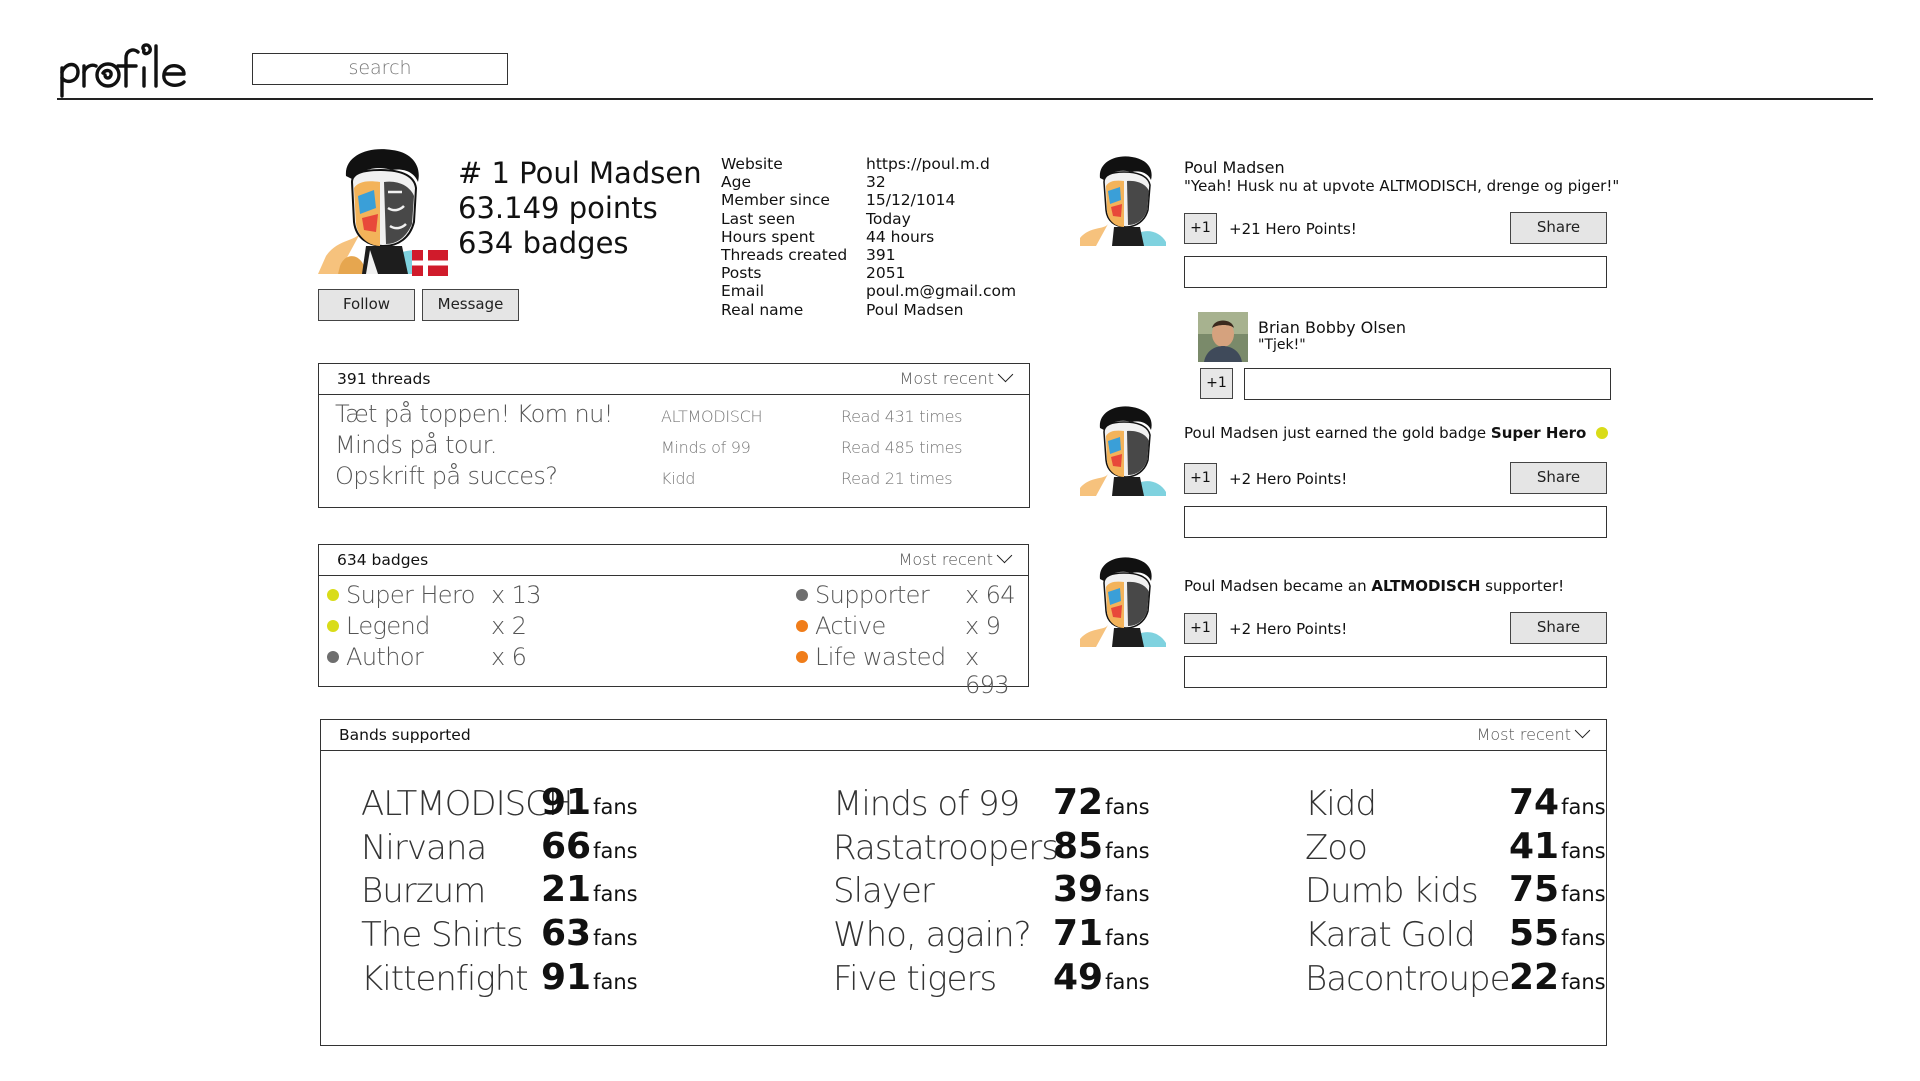  What do you see at coordinates (678, 478) in the screenshot?
I see `thread-band: Kidd` at bounding box center [678, 478].